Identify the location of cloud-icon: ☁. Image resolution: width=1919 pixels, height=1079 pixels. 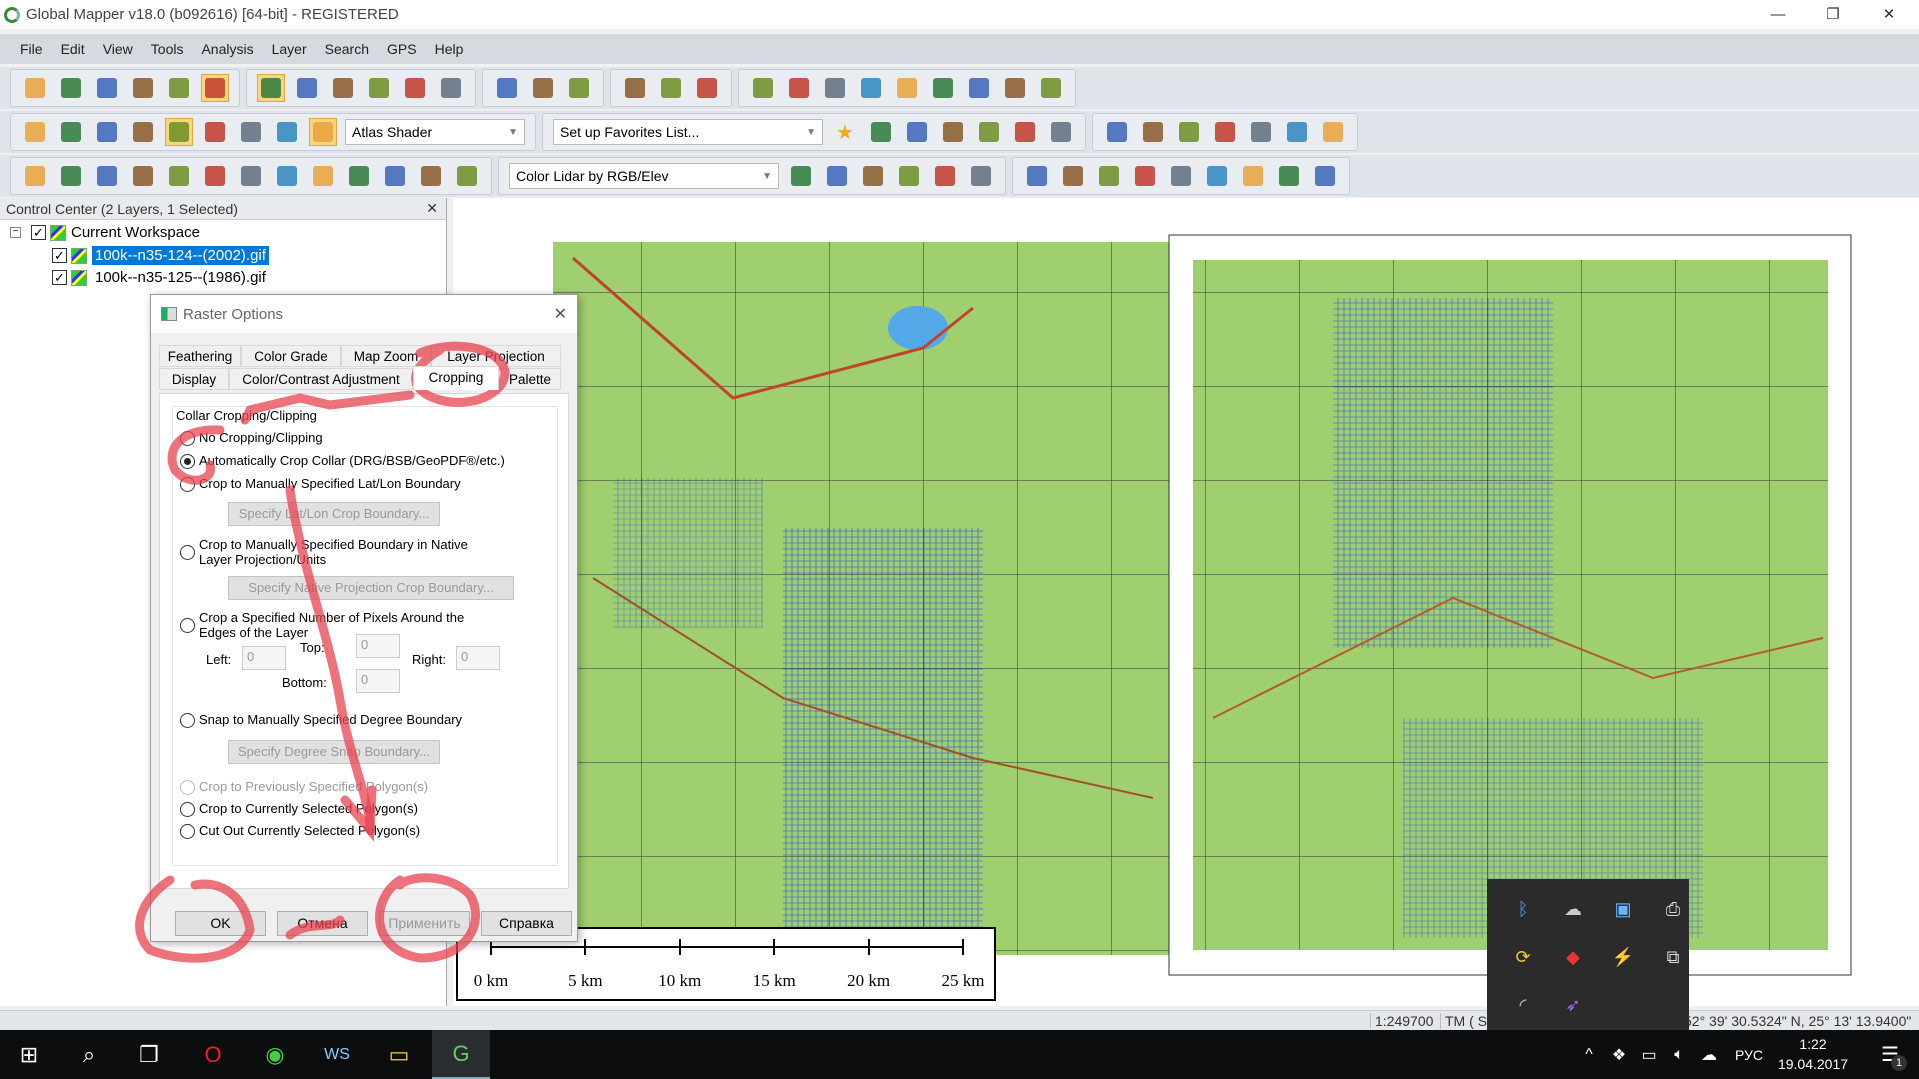
(1573, 909).